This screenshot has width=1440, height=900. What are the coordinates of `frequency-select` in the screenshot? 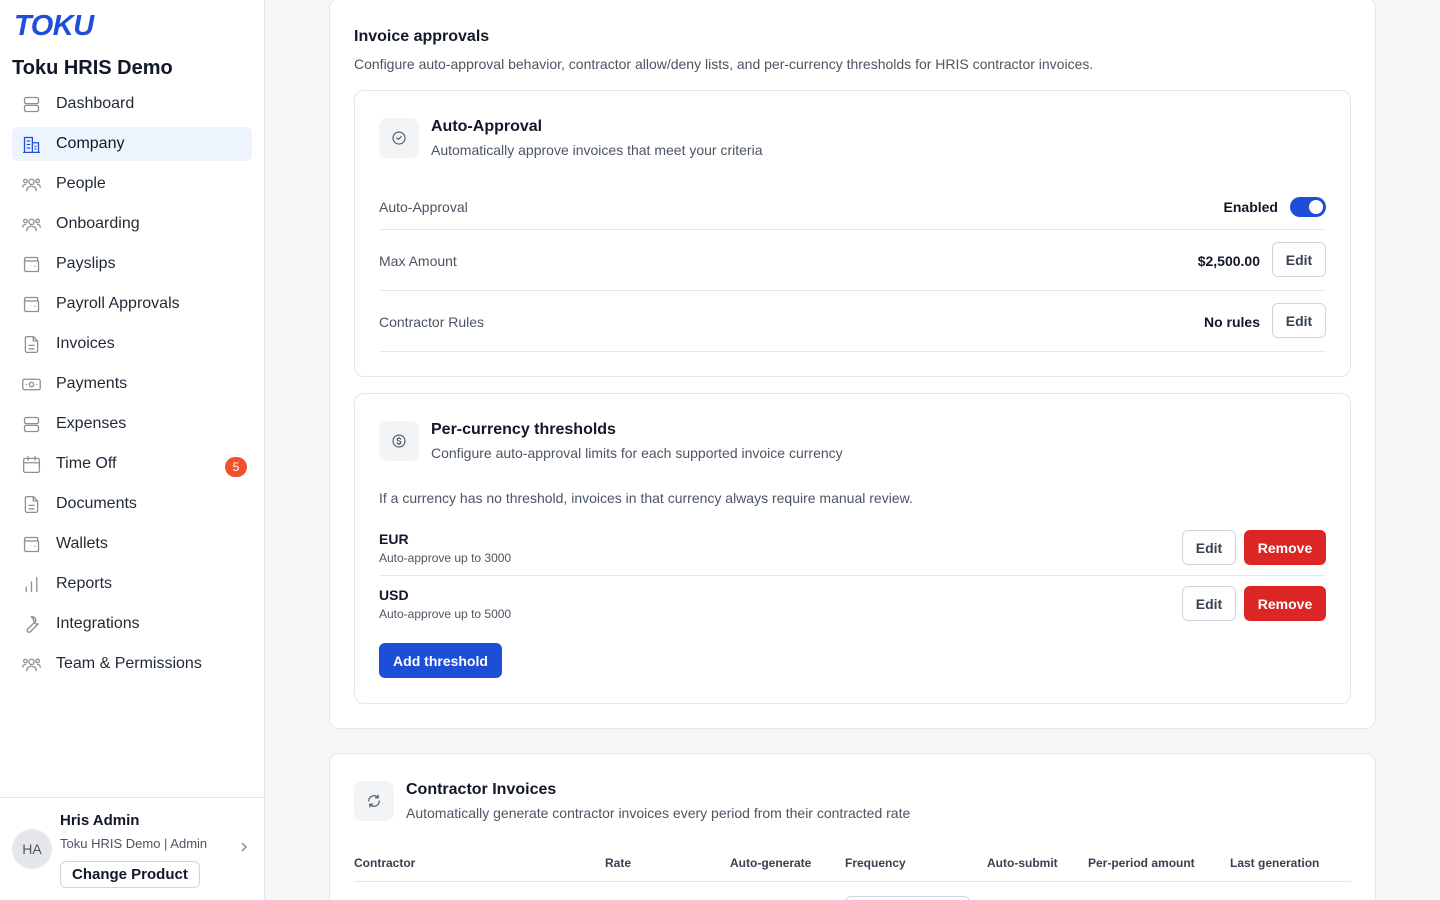 It's located at (907, 898).